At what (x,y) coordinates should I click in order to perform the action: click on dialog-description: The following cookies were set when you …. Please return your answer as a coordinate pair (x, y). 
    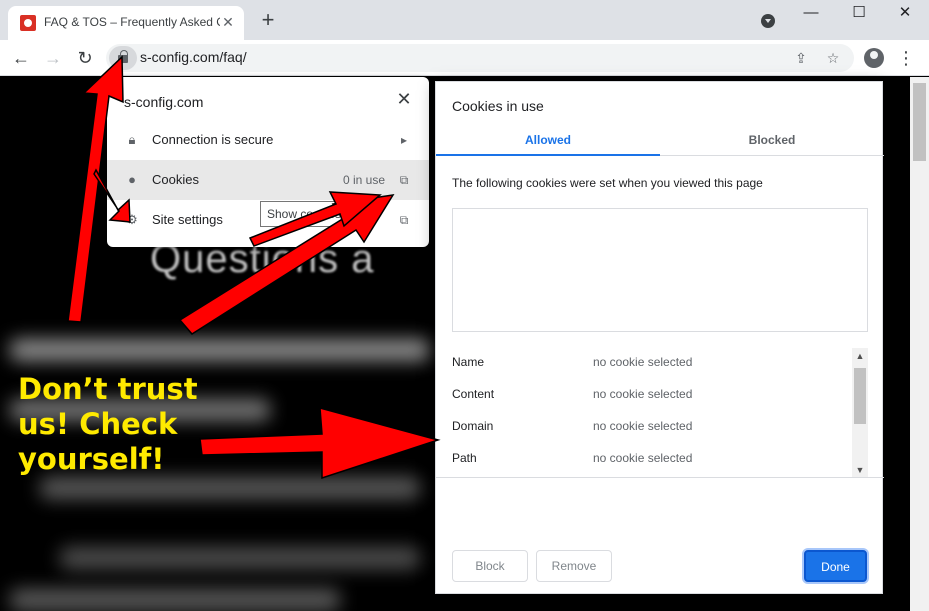
    Looking at the image, I should click on (607, 183).